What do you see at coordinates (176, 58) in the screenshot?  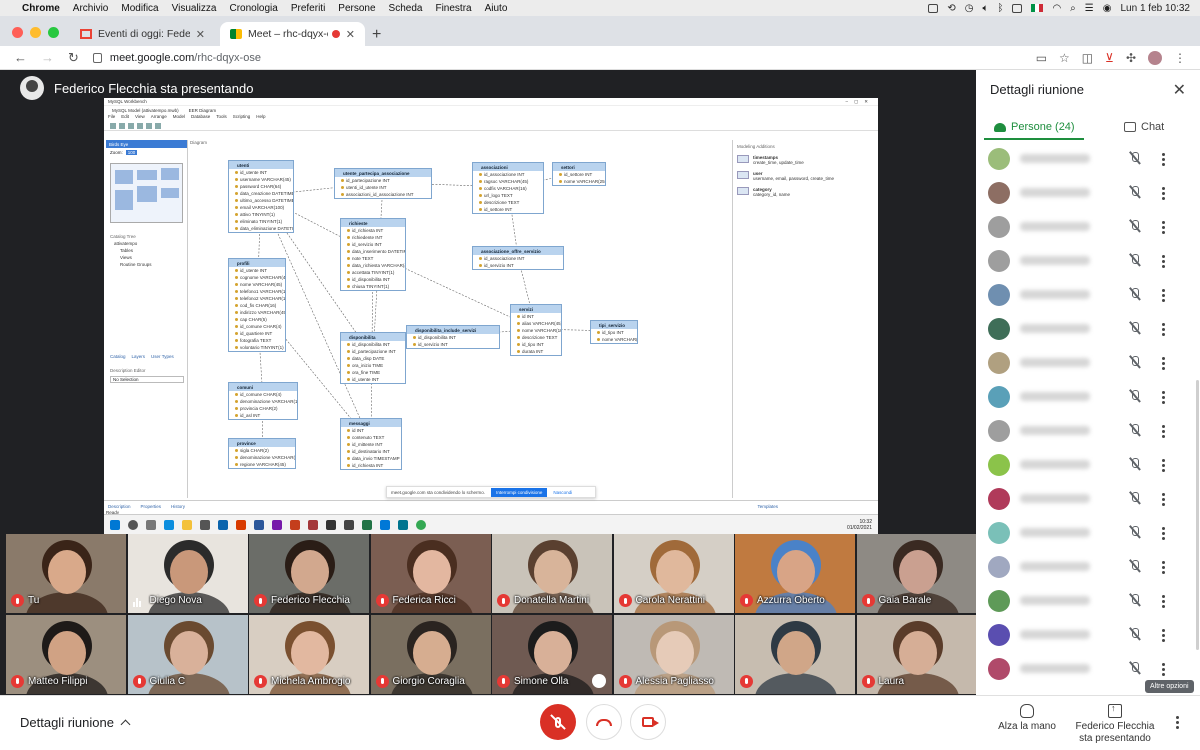 I see `address-bar: meet.google.com/rhc-dqyx-ose` at bounding box center [176, 58].